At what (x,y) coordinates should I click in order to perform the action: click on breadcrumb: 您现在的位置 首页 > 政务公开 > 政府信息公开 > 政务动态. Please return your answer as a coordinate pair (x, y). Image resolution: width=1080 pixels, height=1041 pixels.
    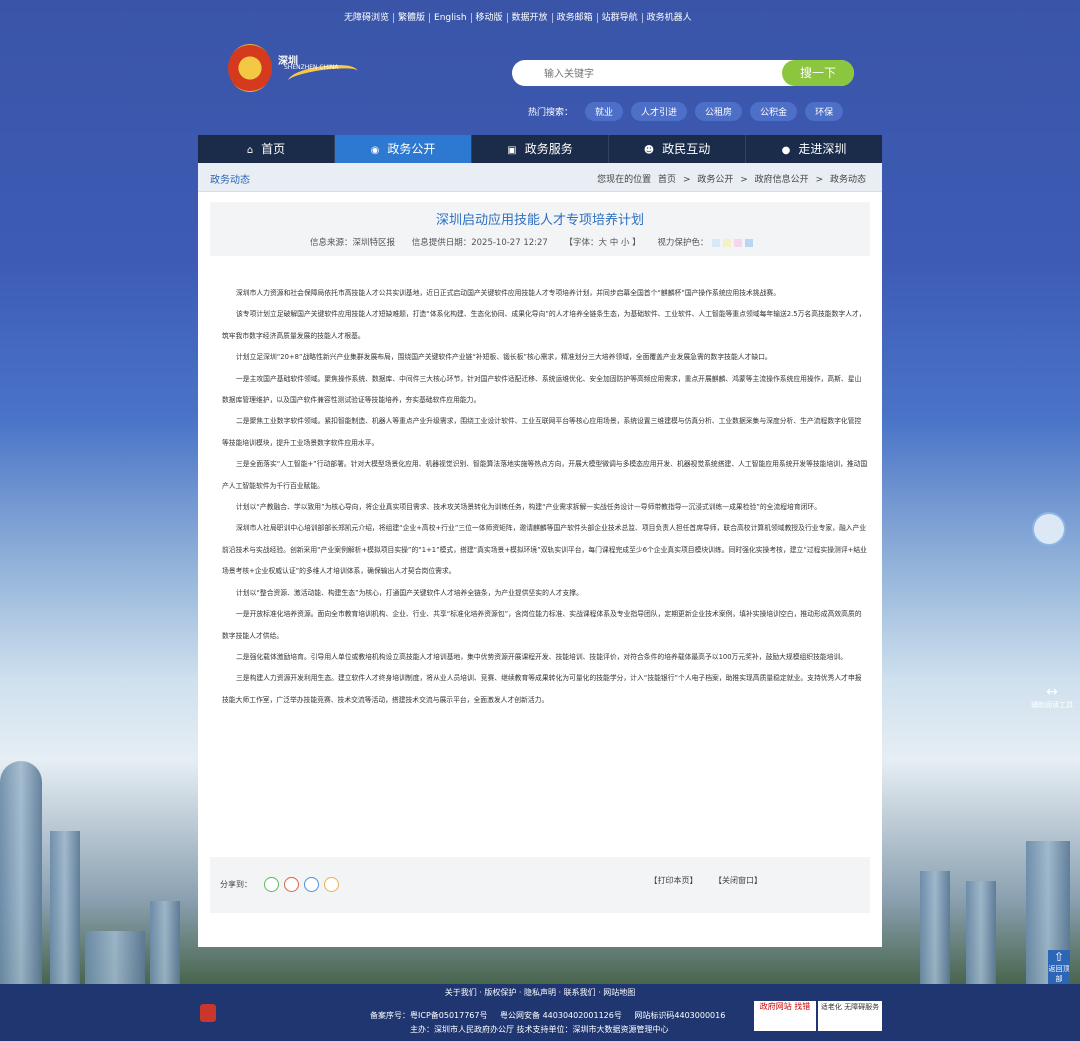
    Looking at the image, I should click on (729, 178).